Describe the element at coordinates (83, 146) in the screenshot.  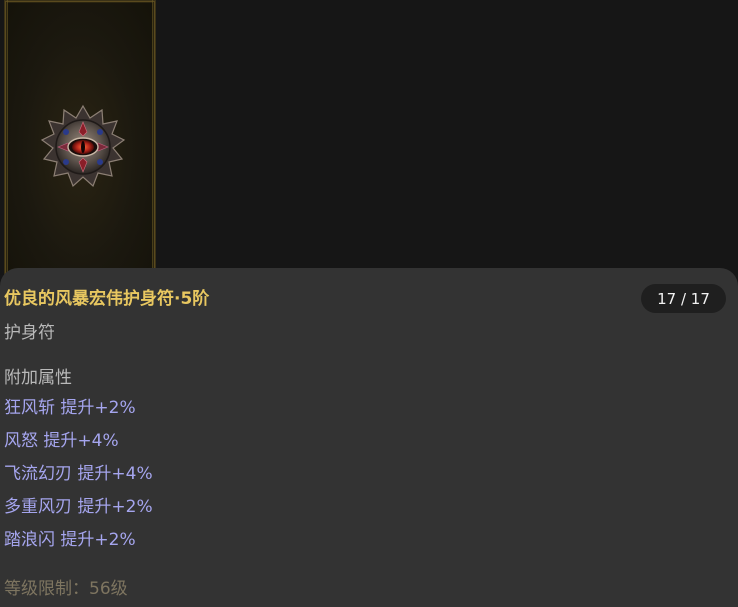
I see `amulet-icon` at that location.